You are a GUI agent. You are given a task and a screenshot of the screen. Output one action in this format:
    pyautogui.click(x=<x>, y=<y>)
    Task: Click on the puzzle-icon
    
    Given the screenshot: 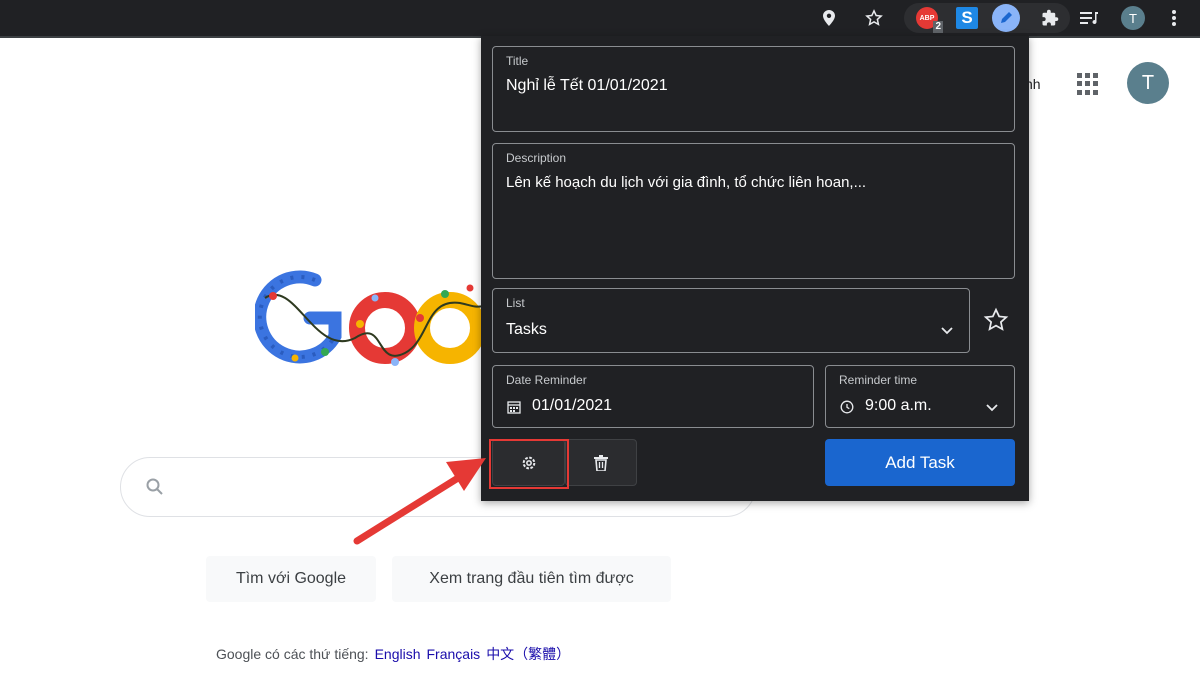 What is the action you would take?
    pyautogui.click(x=1050, y=18)
    